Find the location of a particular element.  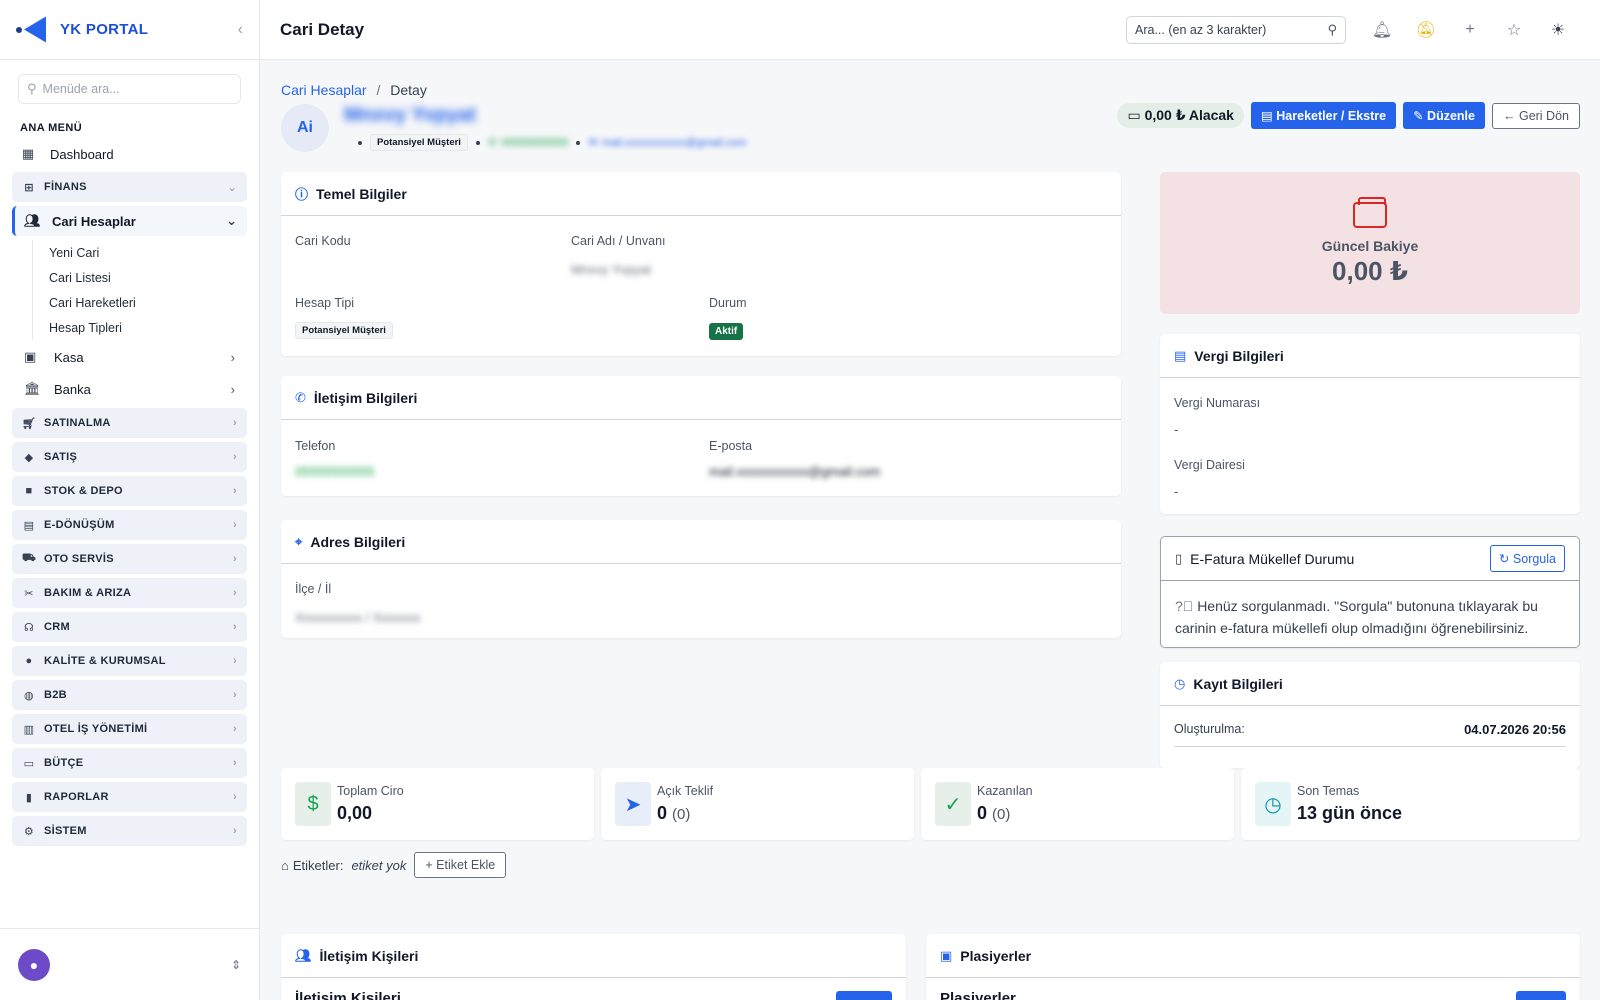

nav-cari-hesaplar: 👥︎ Cari Hesaplar ⌄ is located at coordinates (129, 221).